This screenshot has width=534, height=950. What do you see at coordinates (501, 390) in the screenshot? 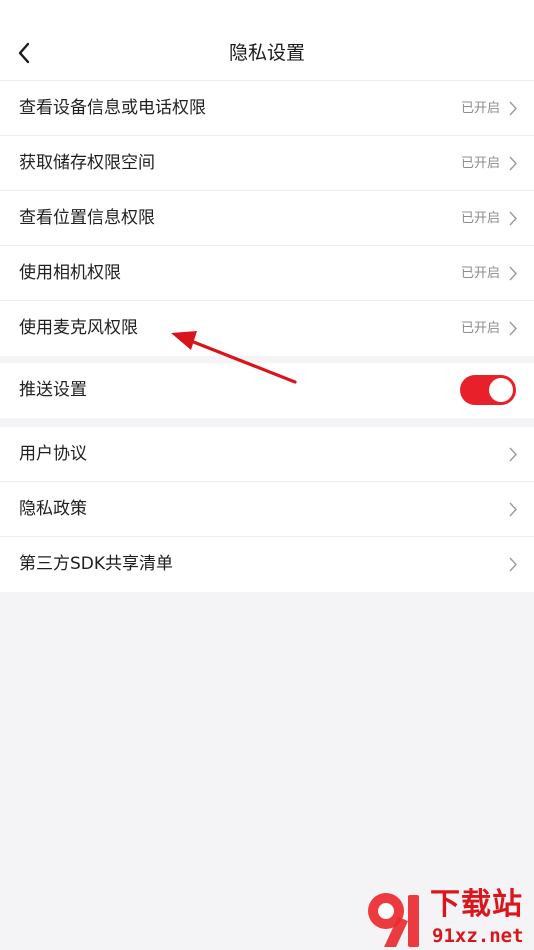
I see `toggle-knob` at bounding box center [501, 390].